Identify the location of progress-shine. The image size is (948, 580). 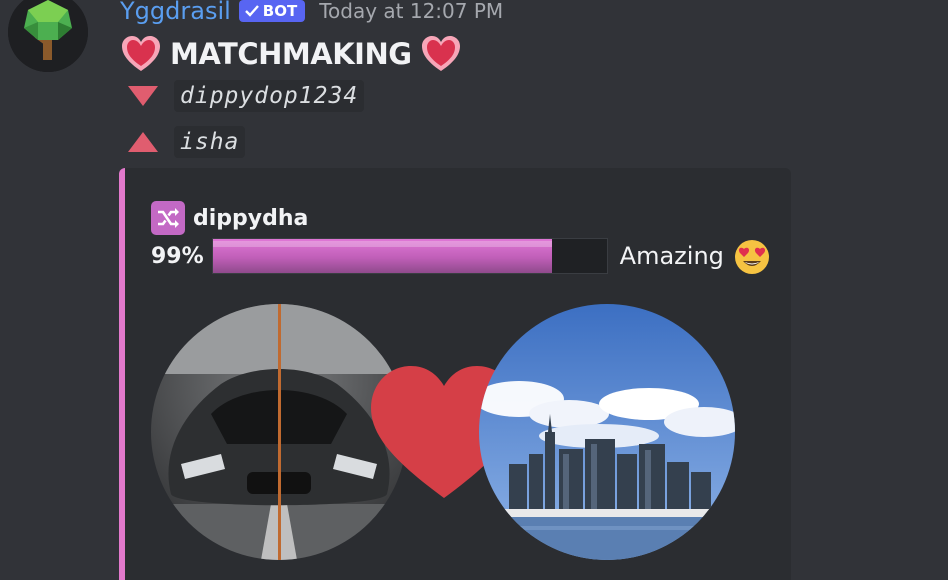
(382, 244).